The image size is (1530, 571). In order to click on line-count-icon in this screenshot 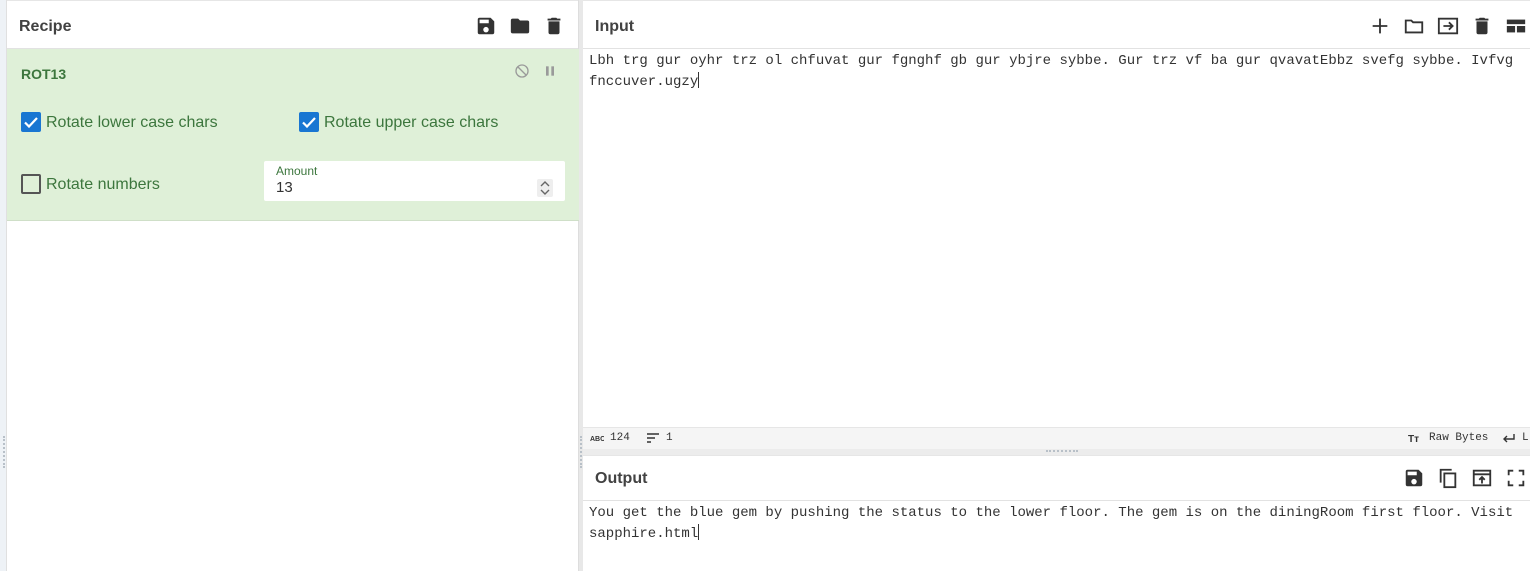, I will do `click(653, 438)`.